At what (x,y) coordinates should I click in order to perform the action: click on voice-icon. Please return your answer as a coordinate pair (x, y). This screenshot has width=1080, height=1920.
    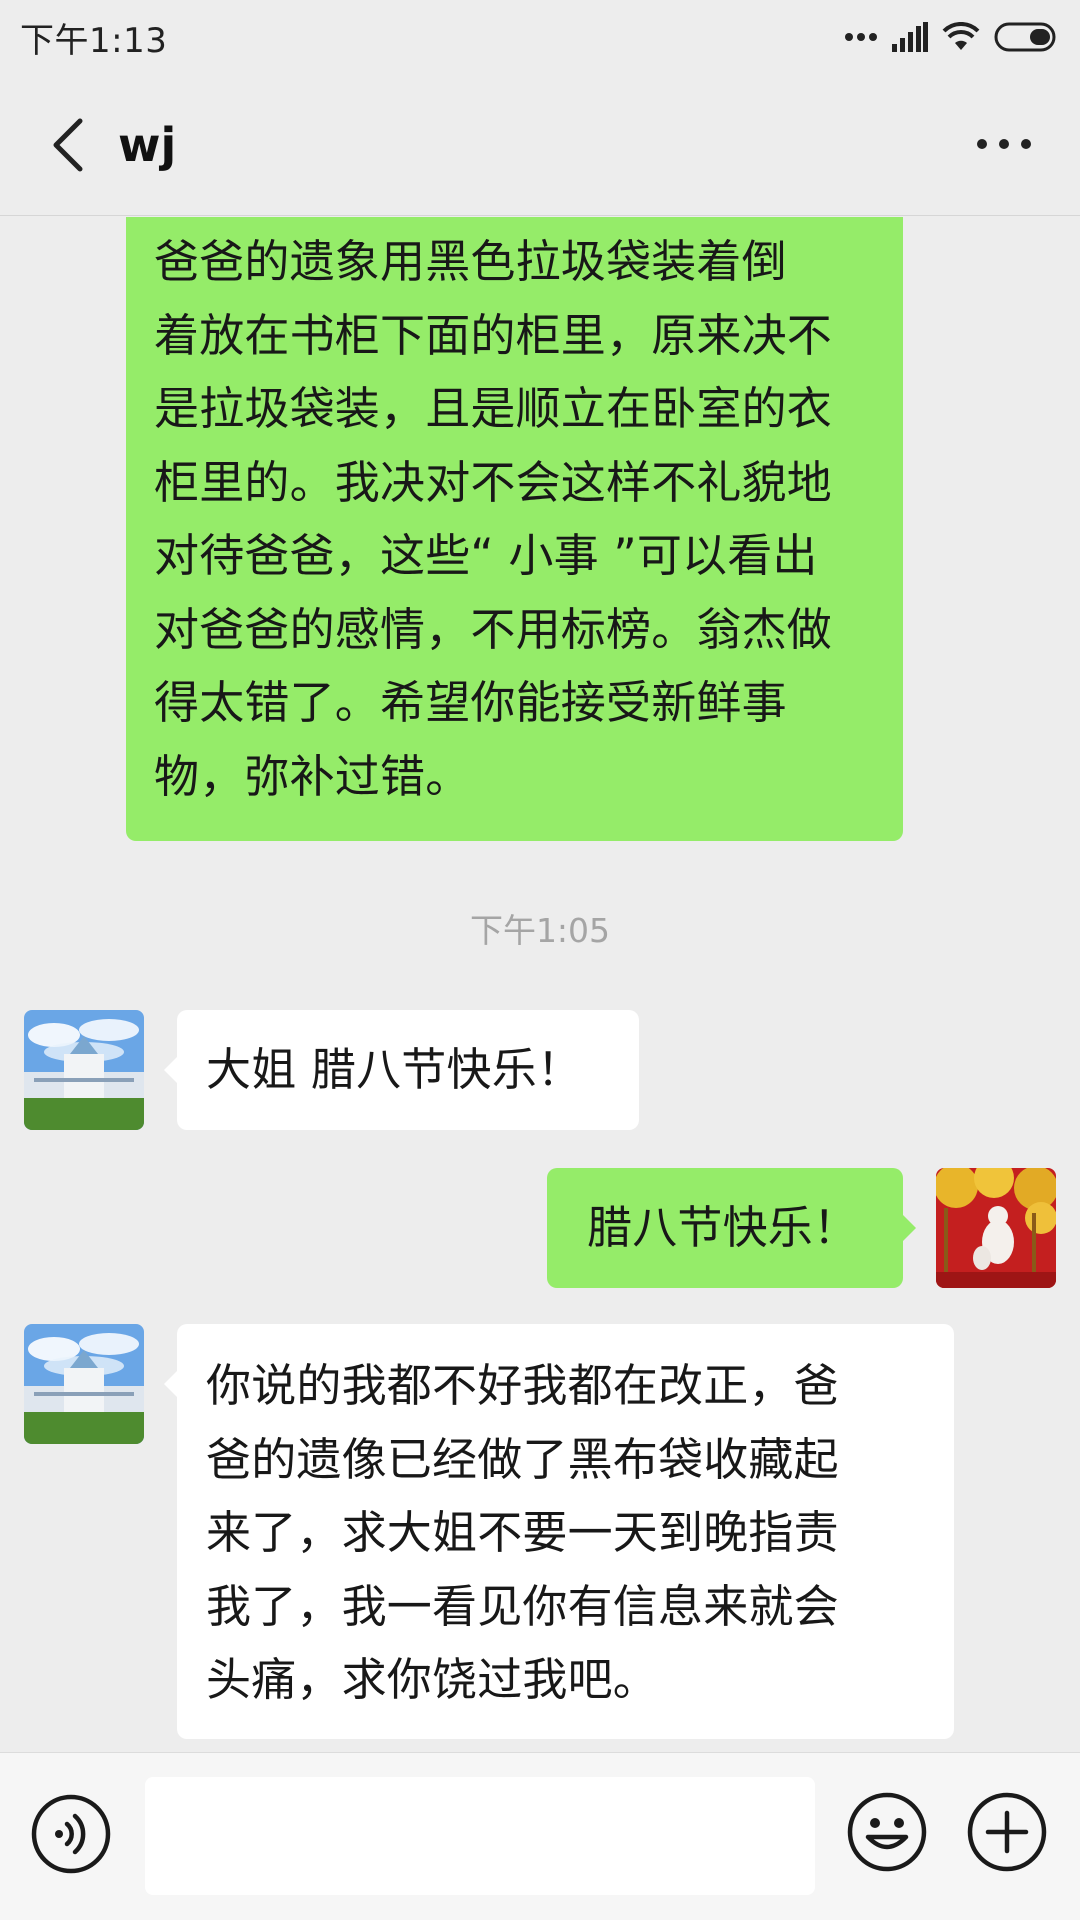
    Looking at the image, I should click on (71, 1834).